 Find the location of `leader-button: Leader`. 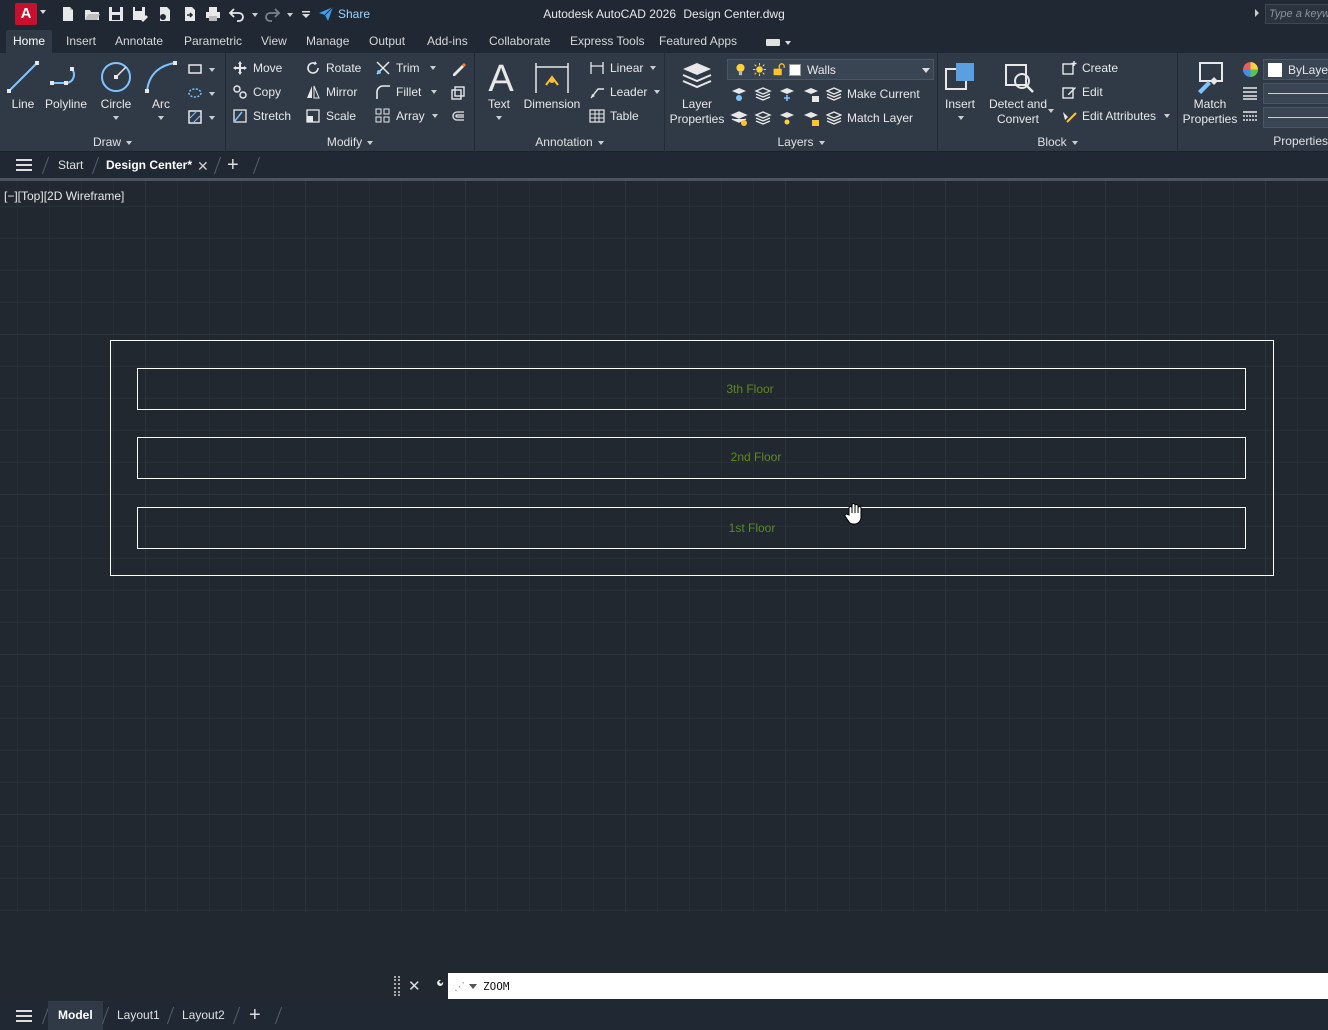

leader-button: Leader is located at coordinates (625, 92).